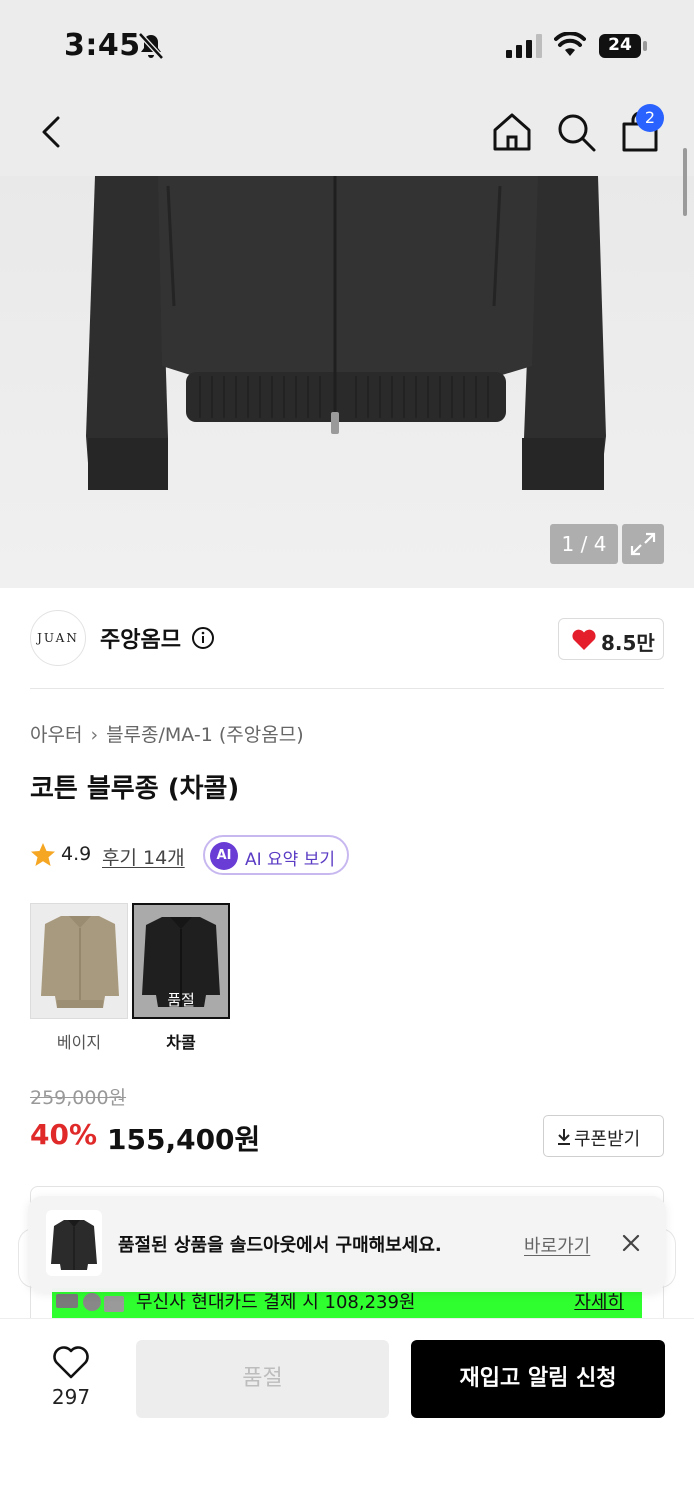  Describe the element at coordinates (280, 1245) in the screenshot. I see `toast-message: 품절된 상품을 솔드아웃에서 구매해보세요.` at that location.